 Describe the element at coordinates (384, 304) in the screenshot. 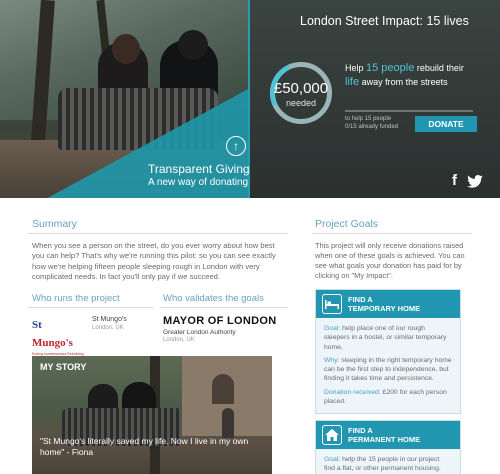

I see `goal-card-title: FIND A TEMPORARY HOME` at that location.